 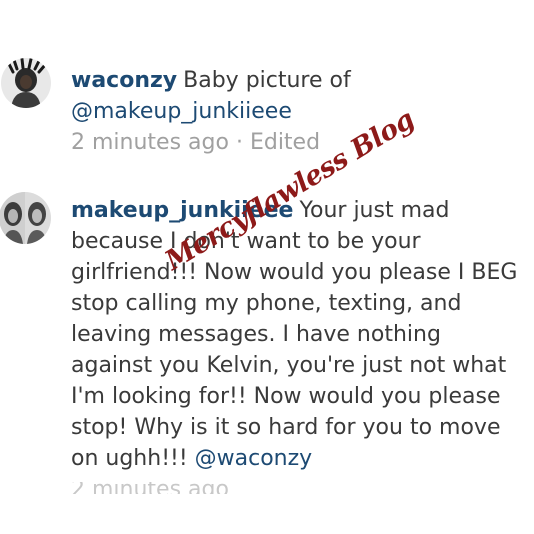 I want to click on comment-timestamp: 2 minutes ago, so click(x=150, y=142).